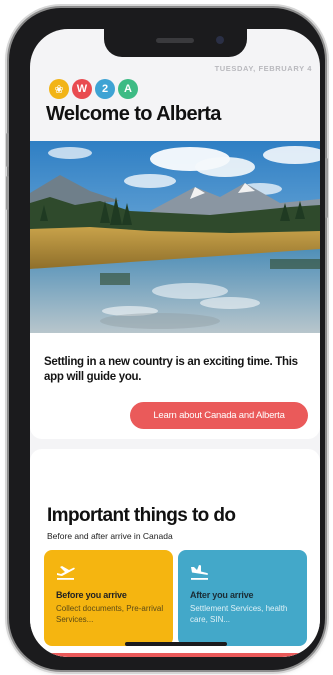  What do you see at coordinates (326, 188) in the screenshot?
I see `power-button` at bounding box center [326, 188].